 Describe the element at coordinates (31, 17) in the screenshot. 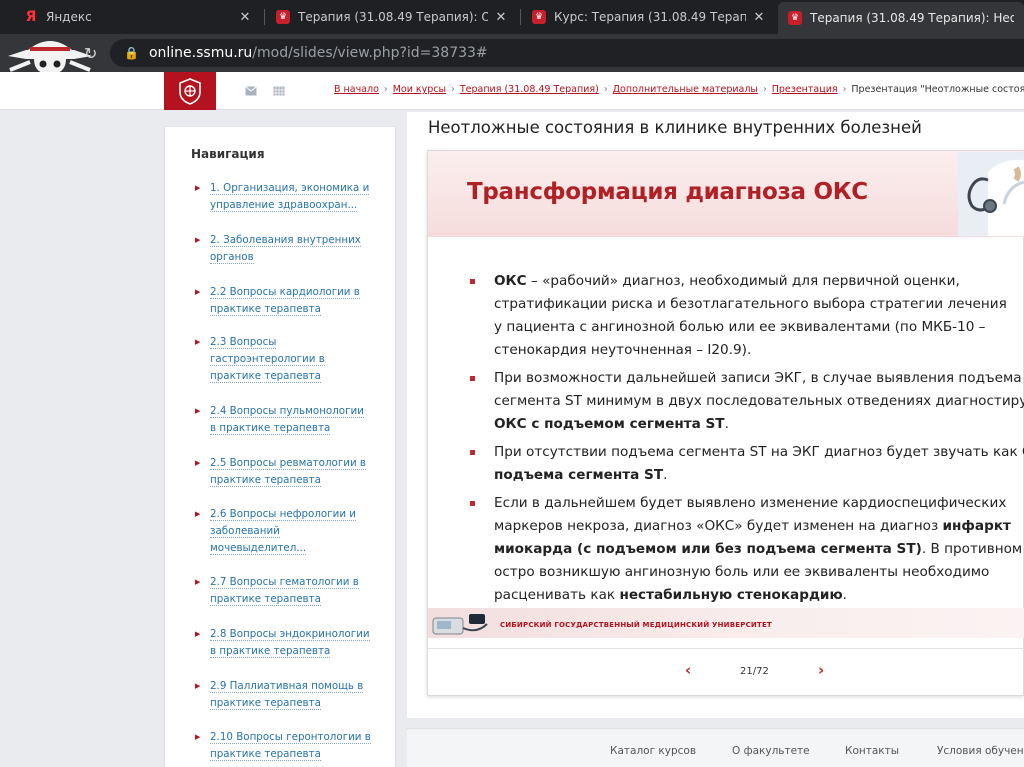

I see `yandex-icon: Я` at that location.